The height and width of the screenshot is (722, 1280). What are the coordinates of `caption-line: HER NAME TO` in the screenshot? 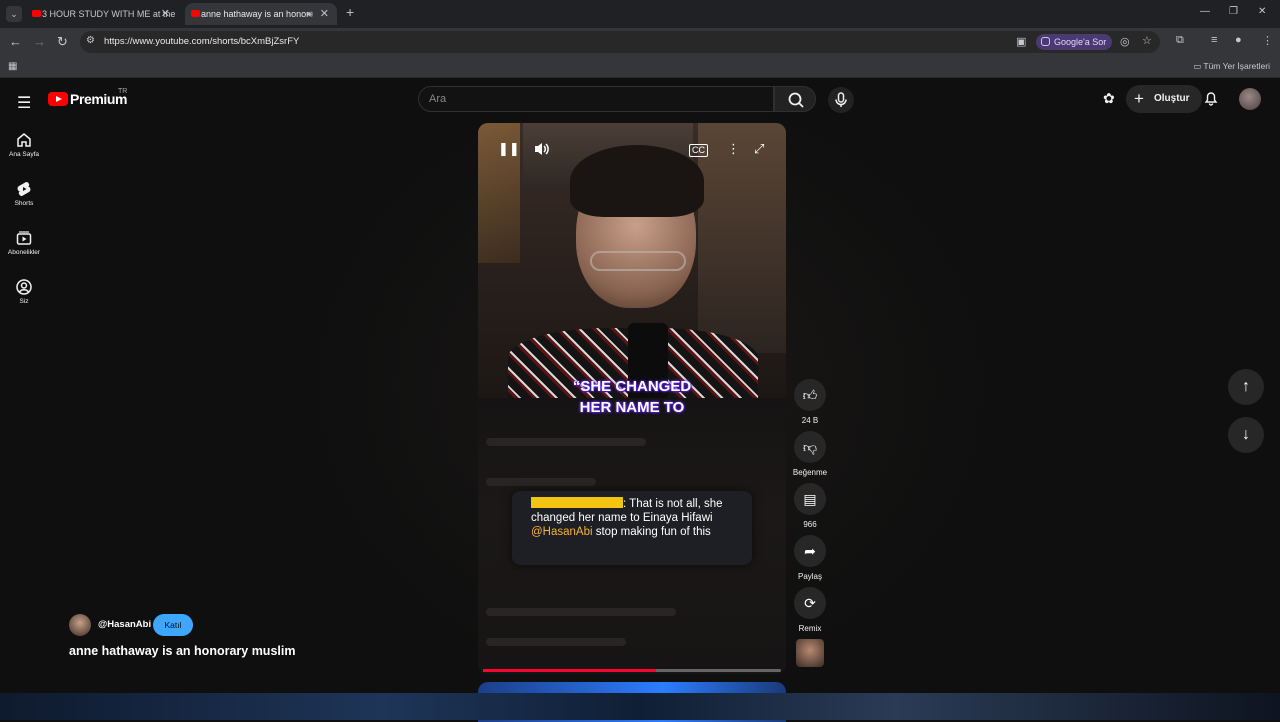 It's located at (632, 407).